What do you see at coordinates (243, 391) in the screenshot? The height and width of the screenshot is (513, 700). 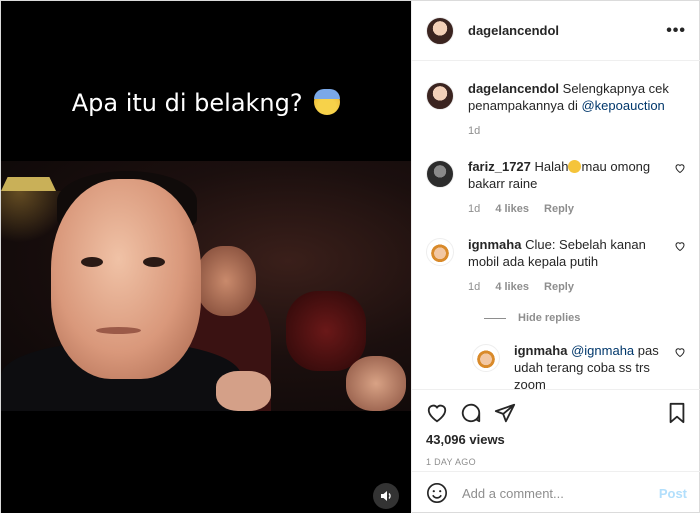 I see `hand` at bounding box center [243, 391].